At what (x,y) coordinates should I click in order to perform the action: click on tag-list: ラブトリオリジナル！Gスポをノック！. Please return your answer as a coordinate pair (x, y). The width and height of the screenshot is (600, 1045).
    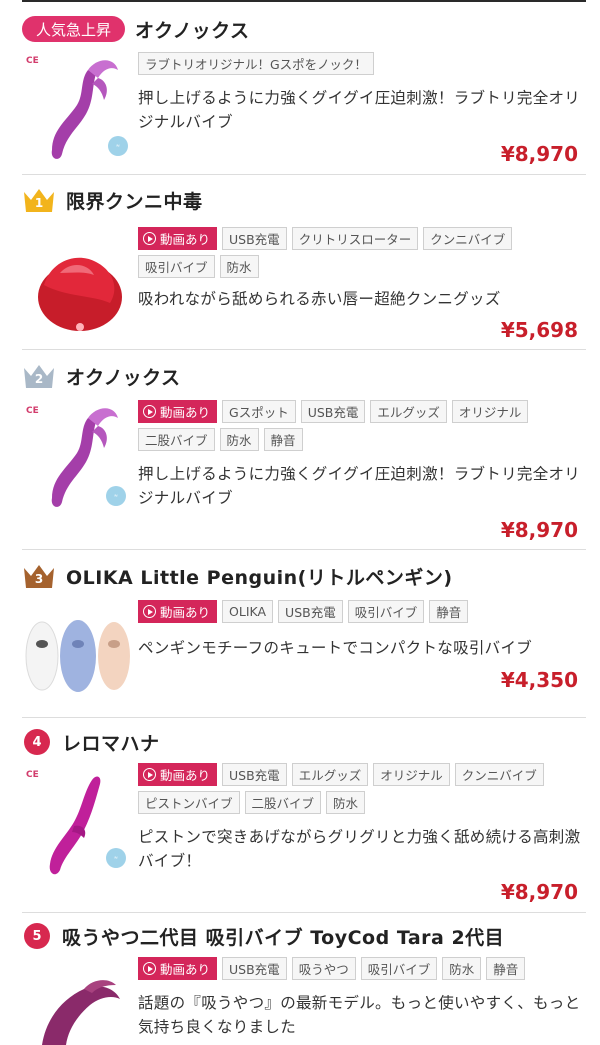
    Looking at the image, I should click on (361, 63).